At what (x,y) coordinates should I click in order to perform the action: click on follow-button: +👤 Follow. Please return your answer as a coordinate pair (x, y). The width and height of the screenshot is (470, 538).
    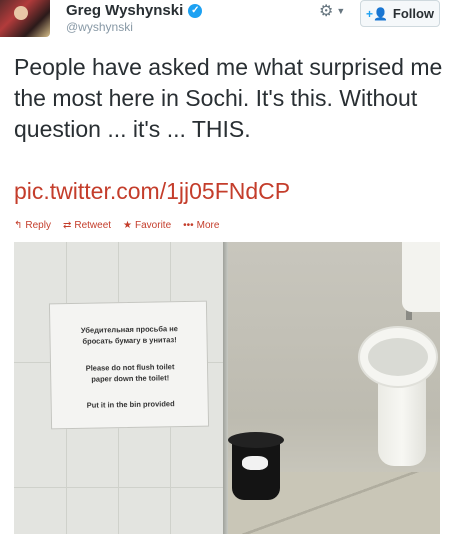
    Looking at the image, I should click on (400, 13).